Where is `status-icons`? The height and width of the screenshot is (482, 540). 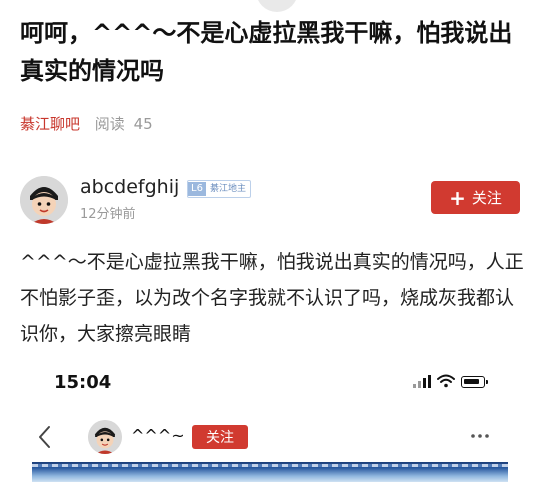
status-icons is located at coordinates (450, 381).